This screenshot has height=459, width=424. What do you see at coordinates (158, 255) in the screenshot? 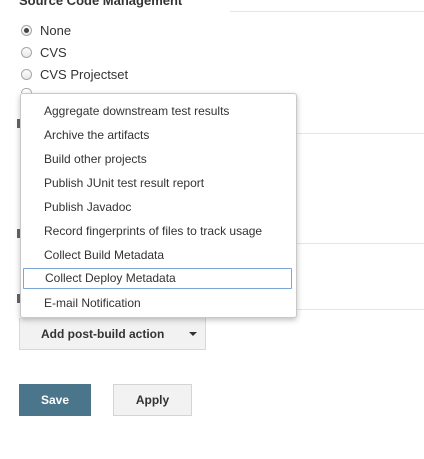
I see `menu-item-collect-build-metadata: Collect Build Metadata` at bounding box center [158, 255].